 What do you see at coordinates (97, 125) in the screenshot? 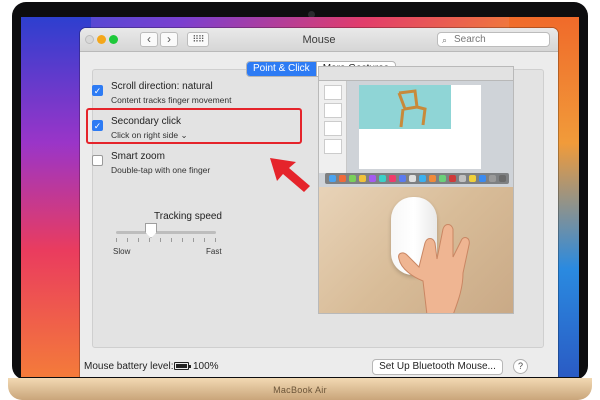
I see `secondary-click-checkbox: ✓` at bounding box center [97, 125].